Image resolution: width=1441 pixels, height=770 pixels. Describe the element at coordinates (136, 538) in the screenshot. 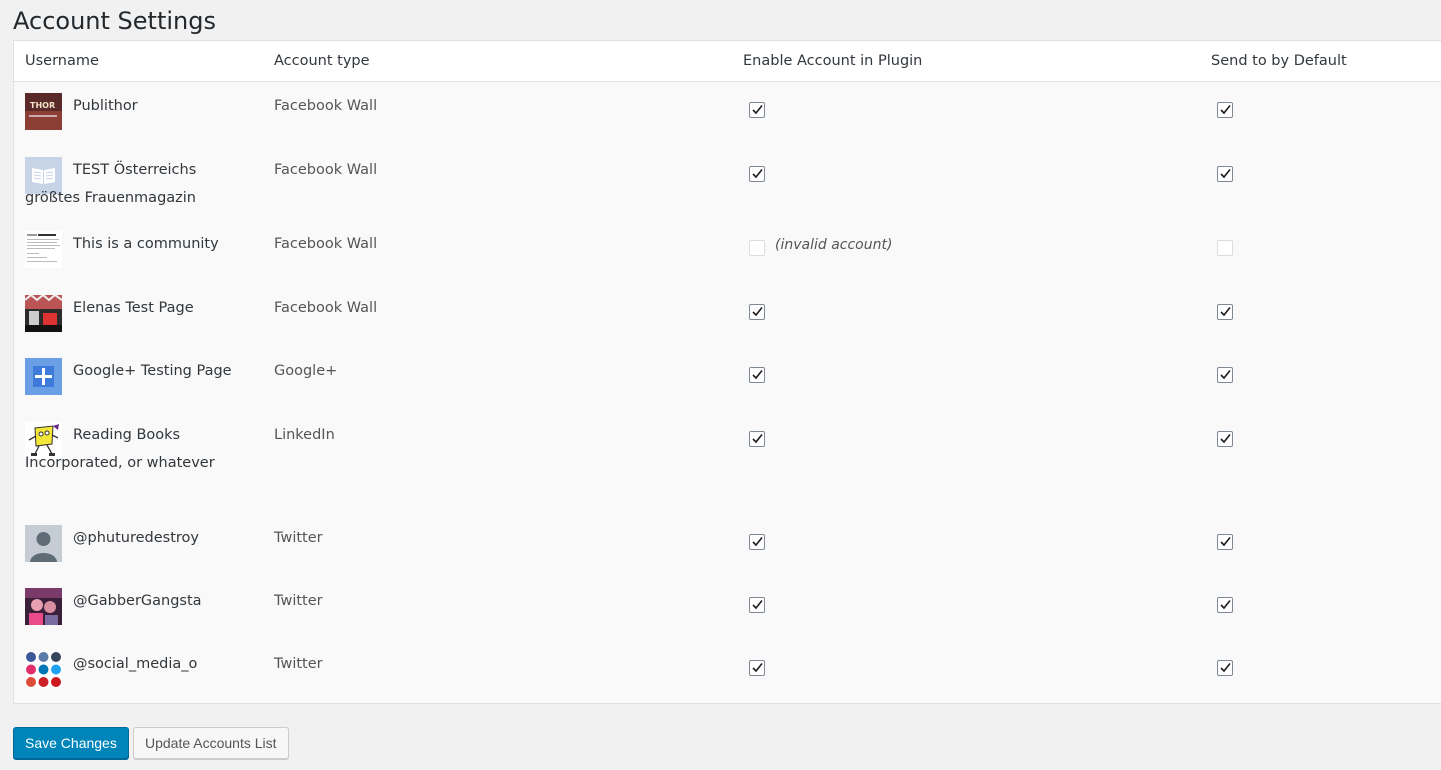

I see `username-text: @phuturedestroy` at that location.